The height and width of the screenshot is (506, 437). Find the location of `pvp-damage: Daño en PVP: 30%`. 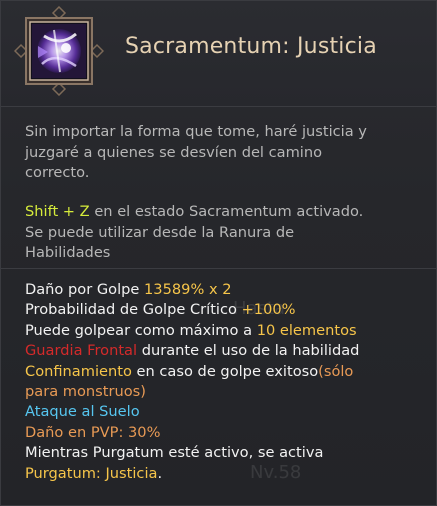

pvp-damage: Daño en PVP: 30% is located at coordinates (93, 432).